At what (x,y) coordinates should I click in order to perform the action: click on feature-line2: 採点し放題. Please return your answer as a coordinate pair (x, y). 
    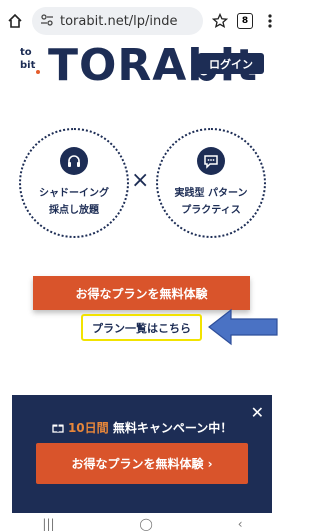
    Looking at the image, I should click on (74, 210).